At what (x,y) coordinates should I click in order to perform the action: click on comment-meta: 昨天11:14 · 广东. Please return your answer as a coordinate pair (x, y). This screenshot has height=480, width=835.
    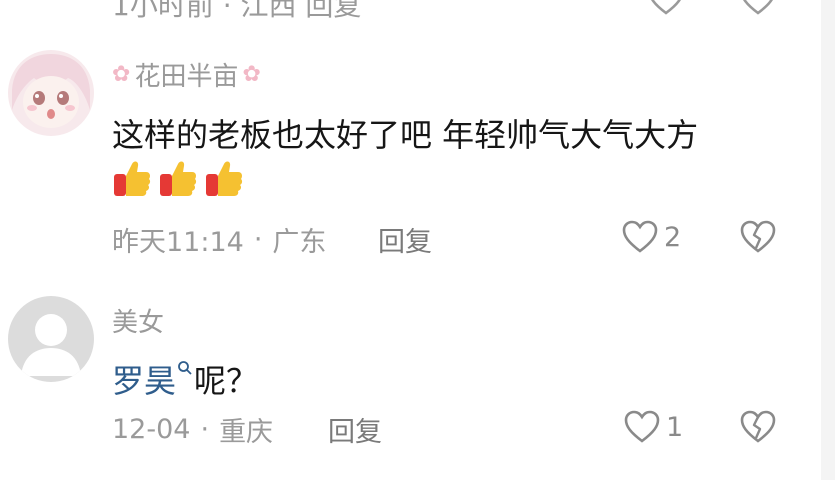
    Looking at the image, I should click on (219, 239).